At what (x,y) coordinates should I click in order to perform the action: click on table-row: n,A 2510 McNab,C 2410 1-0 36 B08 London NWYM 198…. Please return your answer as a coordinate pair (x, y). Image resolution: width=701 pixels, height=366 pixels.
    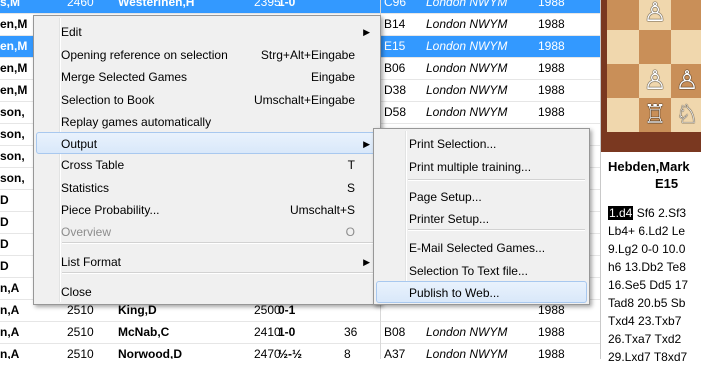
    Looking at the image, I should click on (300, 333).